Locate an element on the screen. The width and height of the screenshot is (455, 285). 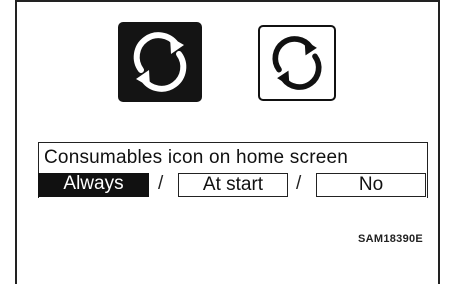
option-at-start-button: At start is located at coordinates (233, 185).